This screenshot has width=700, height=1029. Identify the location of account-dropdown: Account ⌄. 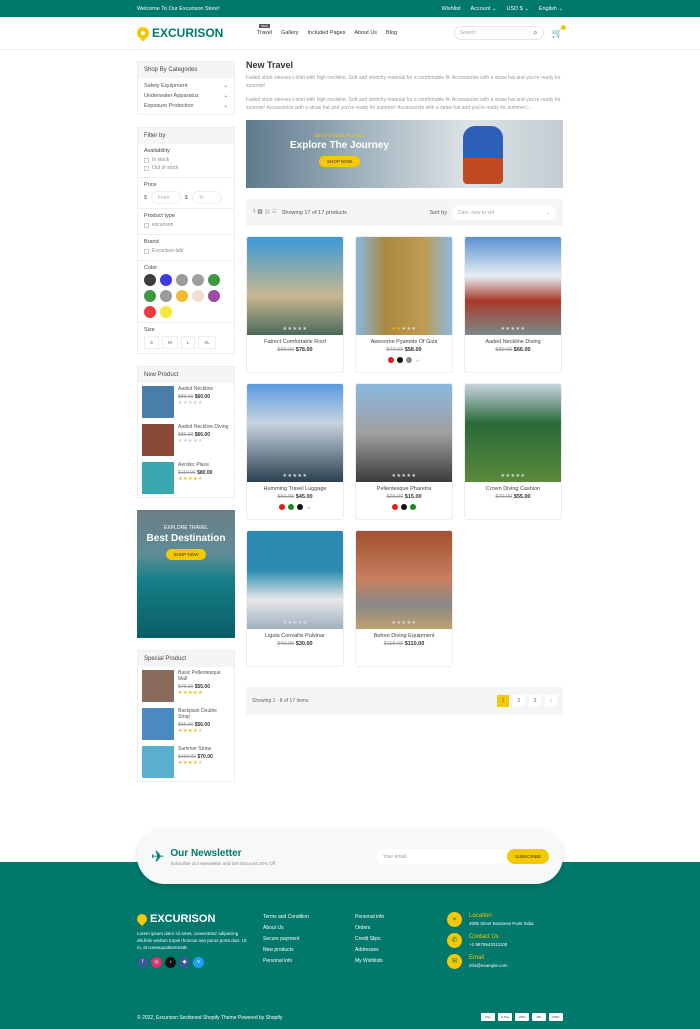
(483, 9).